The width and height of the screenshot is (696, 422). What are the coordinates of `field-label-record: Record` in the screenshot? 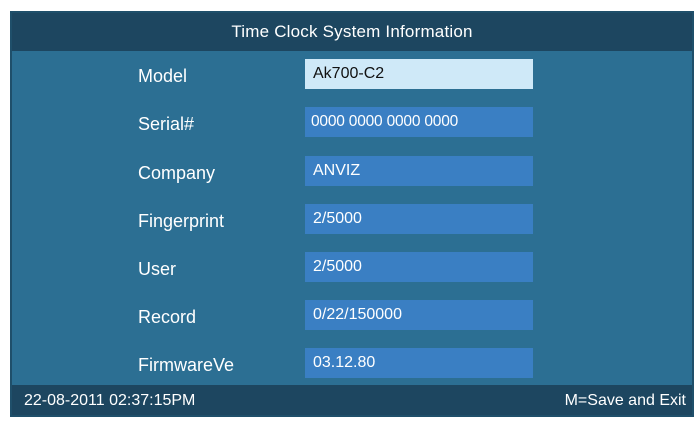 It's located at (167, 317).